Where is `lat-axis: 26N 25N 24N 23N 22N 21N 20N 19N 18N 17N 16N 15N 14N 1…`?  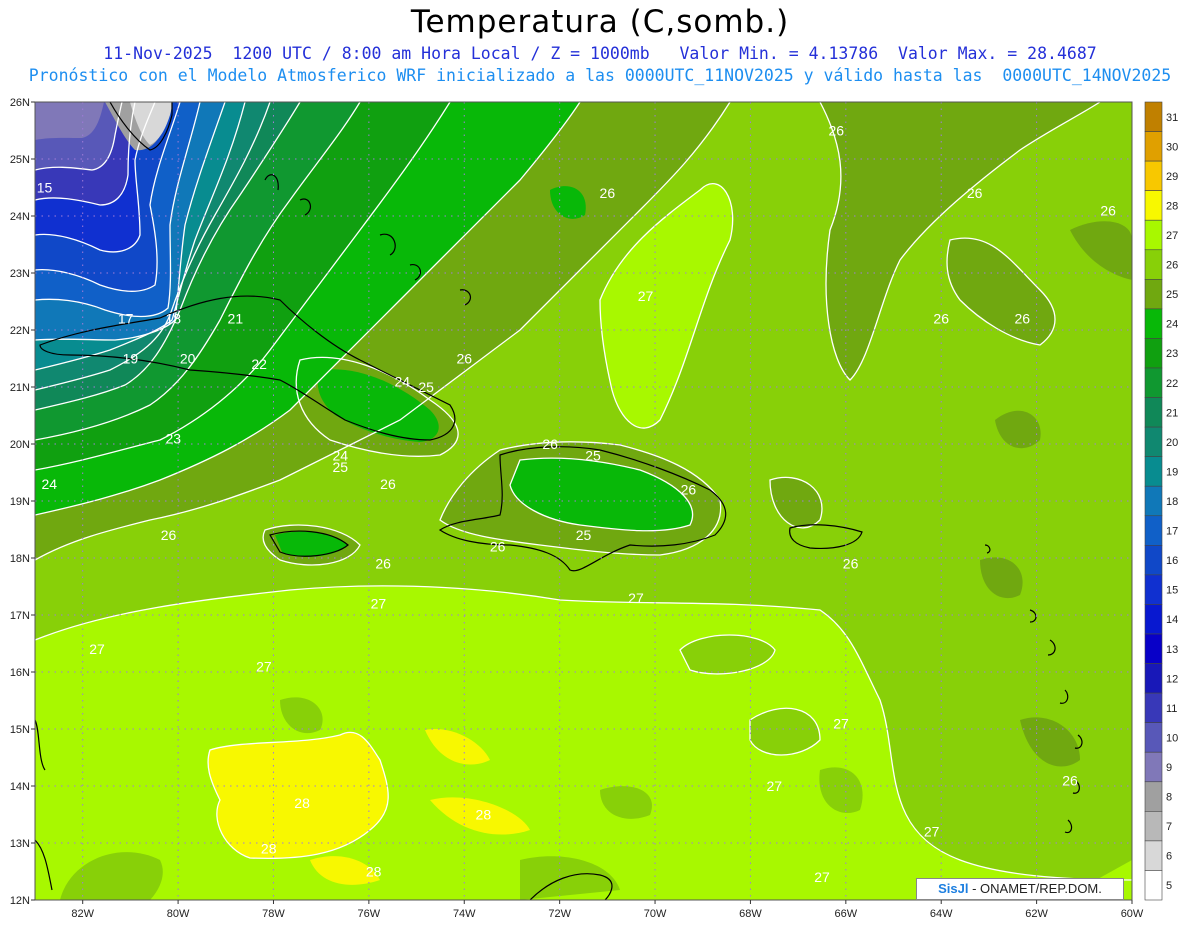 lat-axis: 26N 25N 24N 23N 22N 21N 20N 19N 18N 17N 16N 15N 14N 1… is located at coordinates (22, 502).